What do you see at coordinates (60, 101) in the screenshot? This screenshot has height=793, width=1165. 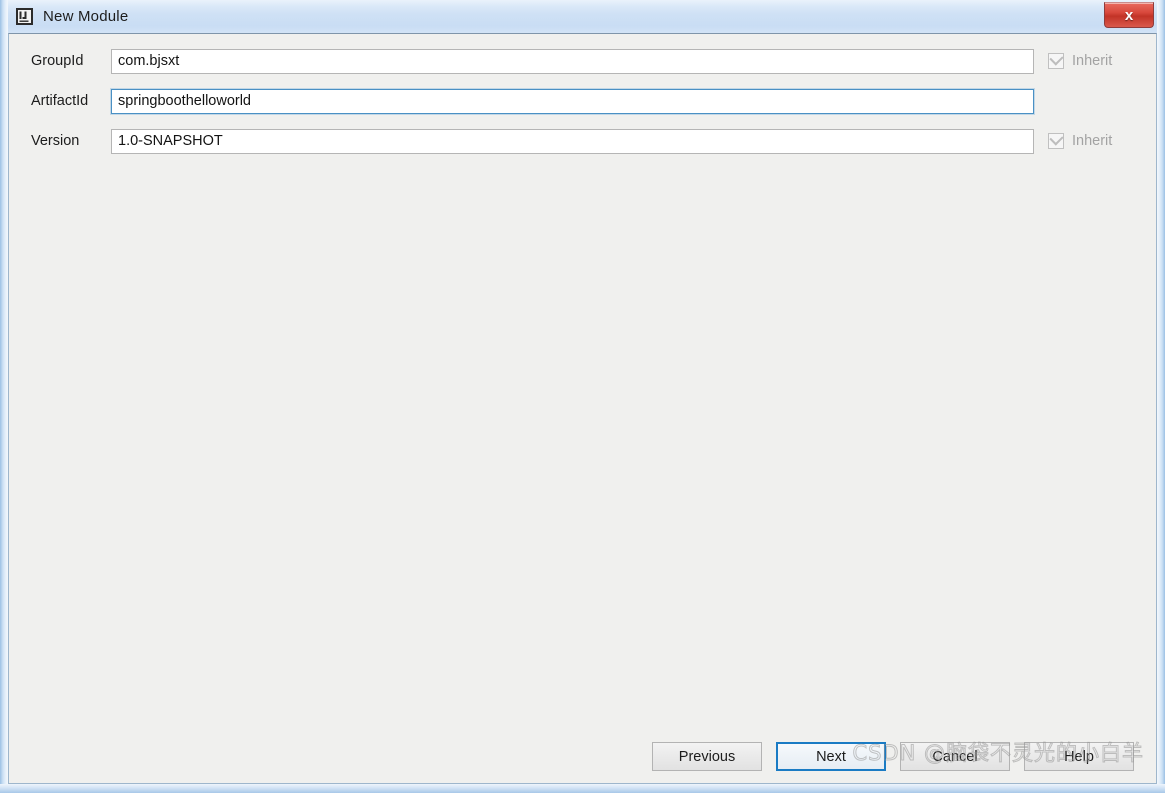 I see `artifactid-label: ArtifactId` at bounding box center [60, 101].